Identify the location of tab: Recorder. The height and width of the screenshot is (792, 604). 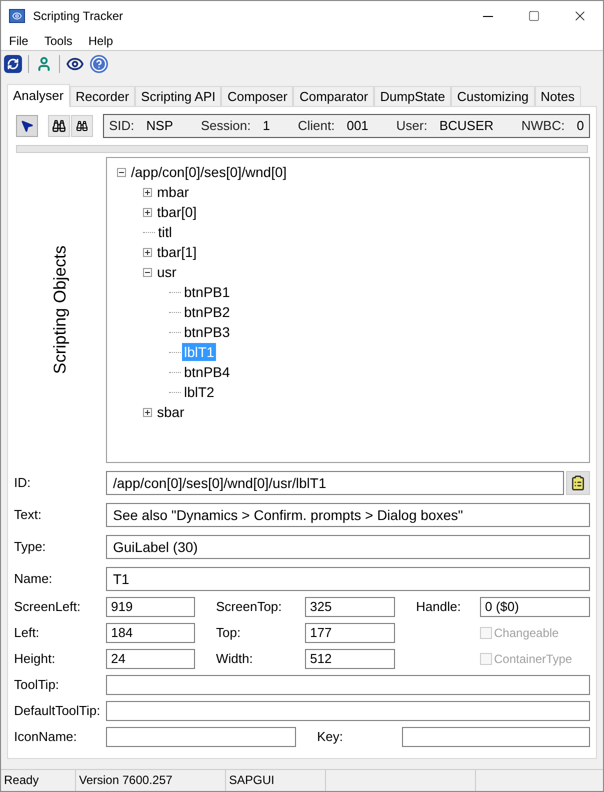
(103, 96).